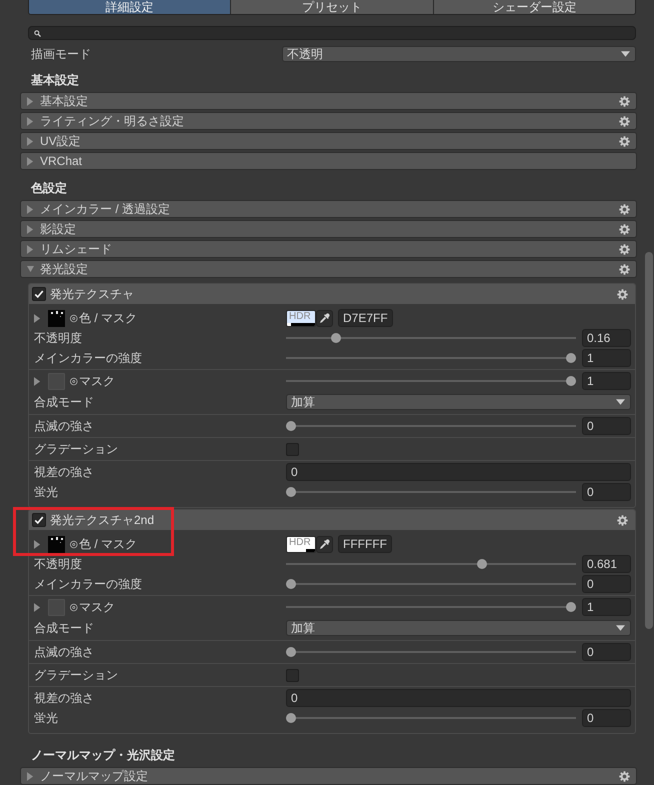  I want to click on tab: プリセット, so click(332, 7).